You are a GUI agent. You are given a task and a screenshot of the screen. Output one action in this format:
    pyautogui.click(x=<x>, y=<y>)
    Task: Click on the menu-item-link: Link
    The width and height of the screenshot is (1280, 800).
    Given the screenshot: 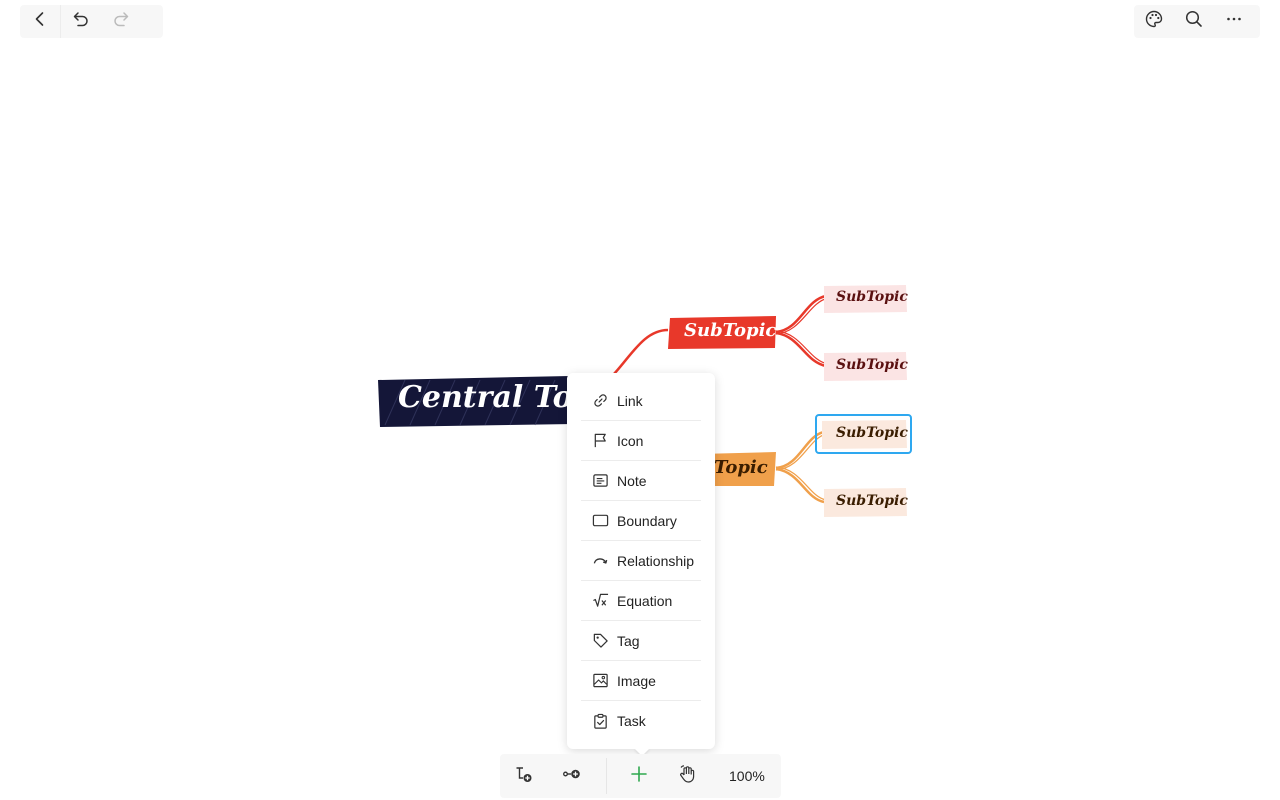 What is the action you would take?
    pyautogui.click(x=641, y=401)
    